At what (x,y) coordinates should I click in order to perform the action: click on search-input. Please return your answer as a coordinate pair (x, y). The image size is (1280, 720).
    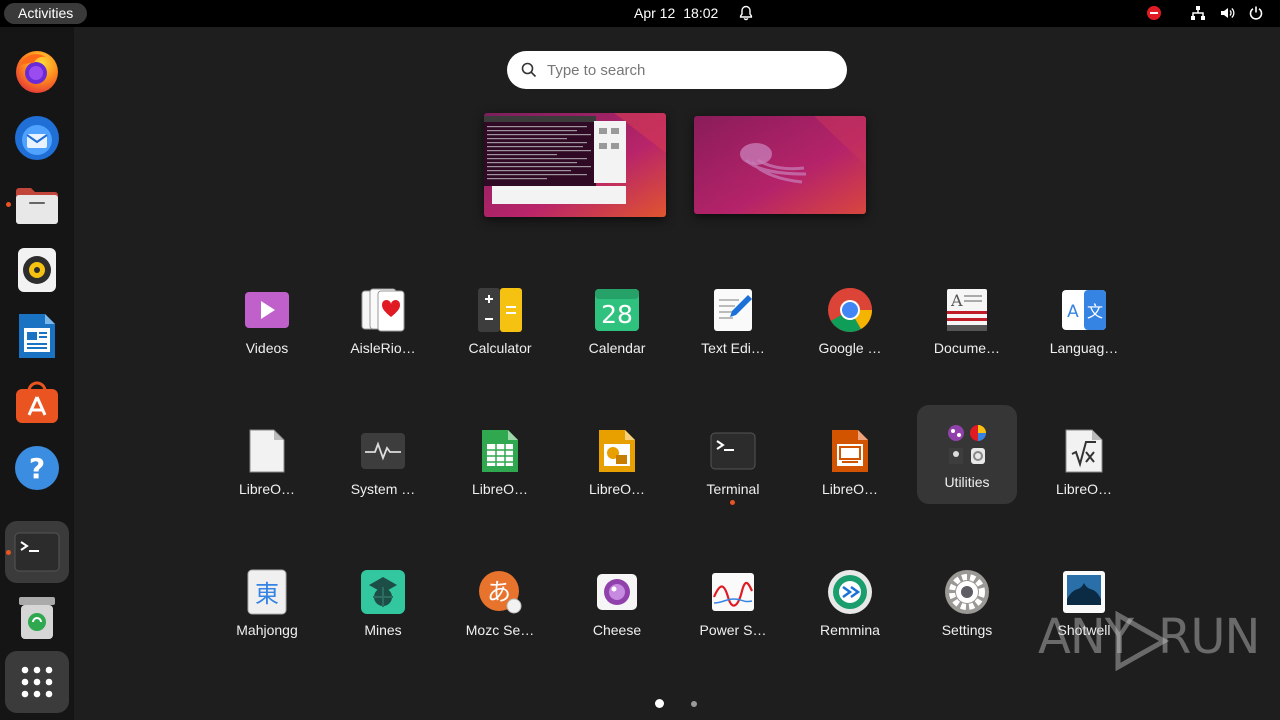
    Looking at the image, I should click on (687, 70).